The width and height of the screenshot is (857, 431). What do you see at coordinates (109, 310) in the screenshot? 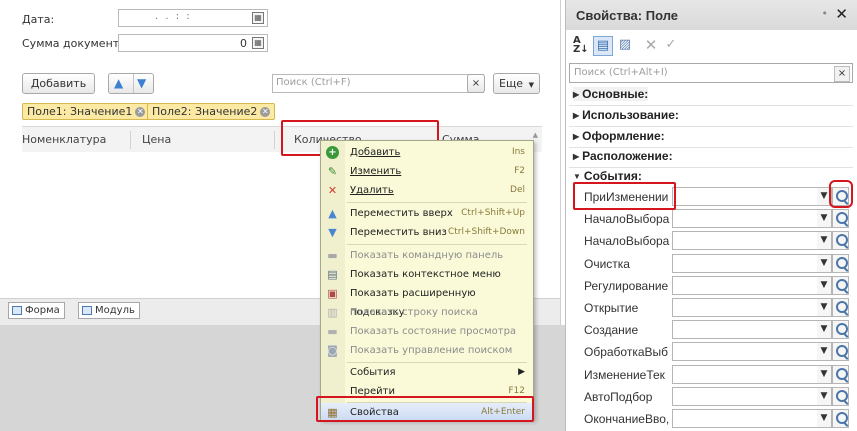
I see `tab-module: Модуль` at bounding box center [109, 310].